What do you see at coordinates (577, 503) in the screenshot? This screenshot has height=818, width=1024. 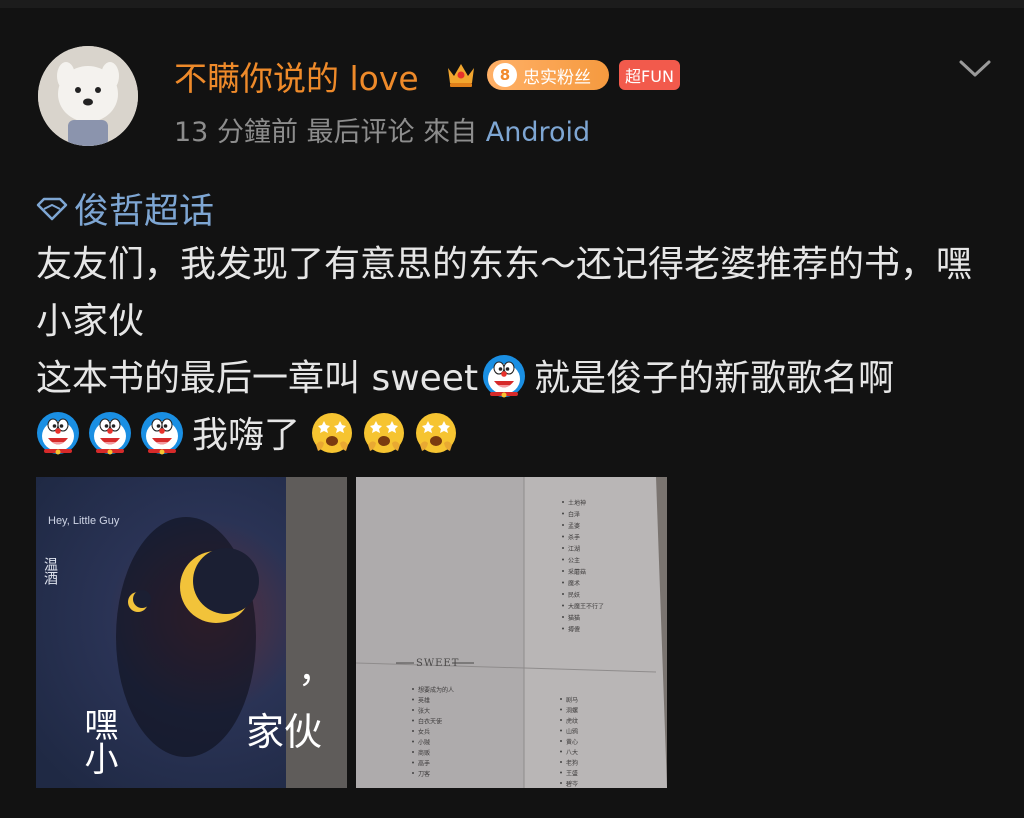 I see `contents-item: 土地神` at bounding box center [577, 503].